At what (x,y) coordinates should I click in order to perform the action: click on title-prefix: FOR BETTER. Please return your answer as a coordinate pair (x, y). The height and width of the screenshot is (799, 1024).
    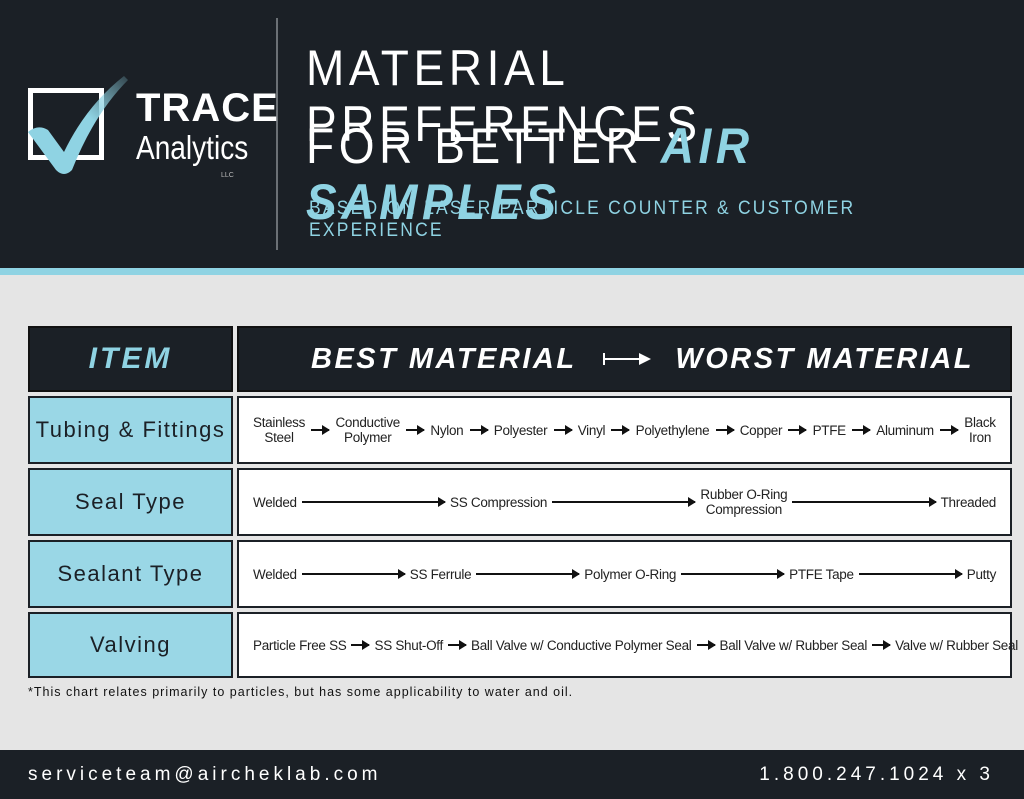
    Looking at the image, I should click on (483, 146).